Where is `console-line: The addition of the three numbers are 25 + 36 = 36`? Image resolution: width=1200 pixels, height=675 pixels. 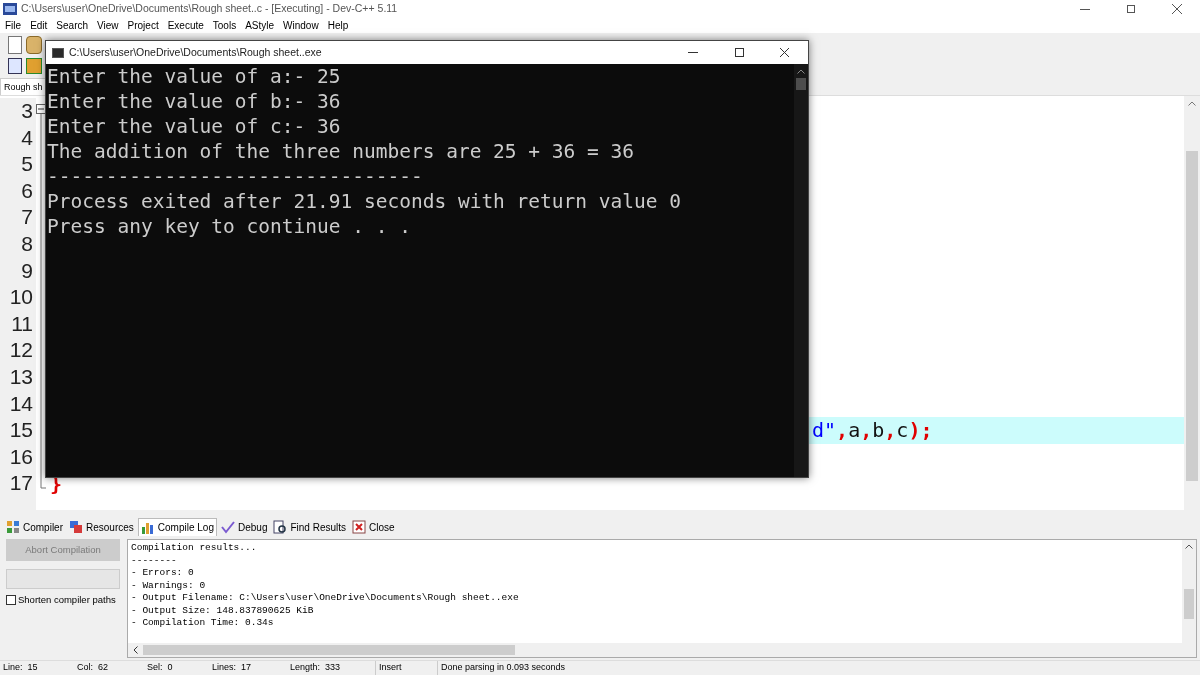
console-line: The addition of the three numbers are 25 + 36 = 36 is located at coordinates (341, 151).